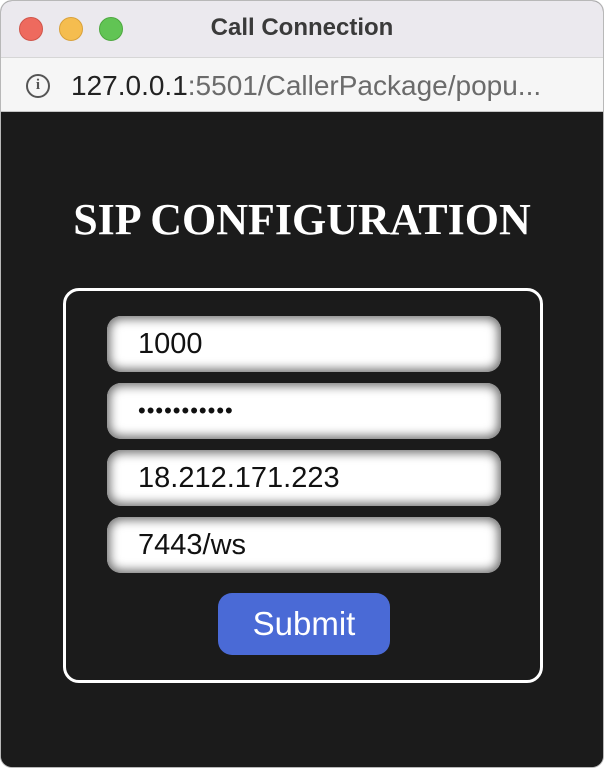  What do you see at coordinates (129, 85) in the screenshot?
I see `url-host: 127.0.0.1` at bounding box center [129, 85].